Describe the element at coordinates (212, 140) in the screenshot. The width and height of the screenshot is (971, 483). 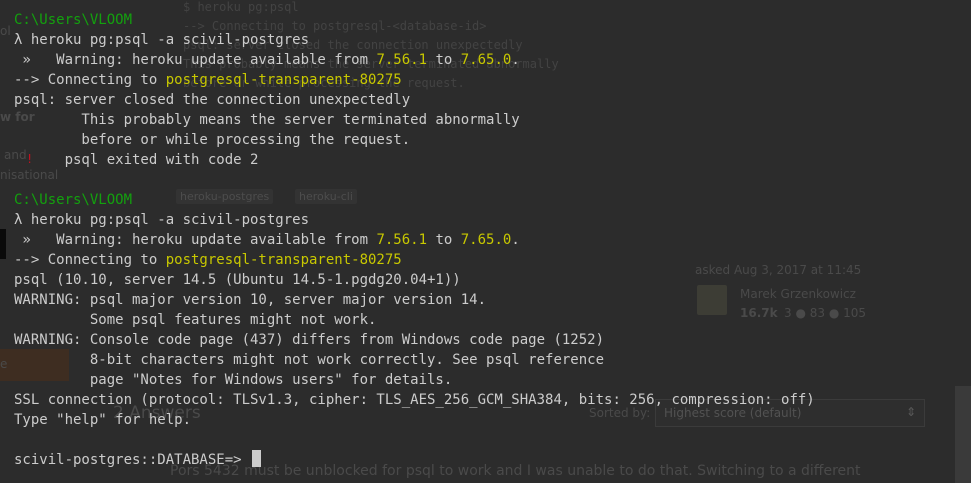
I see `console-error-line: before or while processing the request.` at that location.